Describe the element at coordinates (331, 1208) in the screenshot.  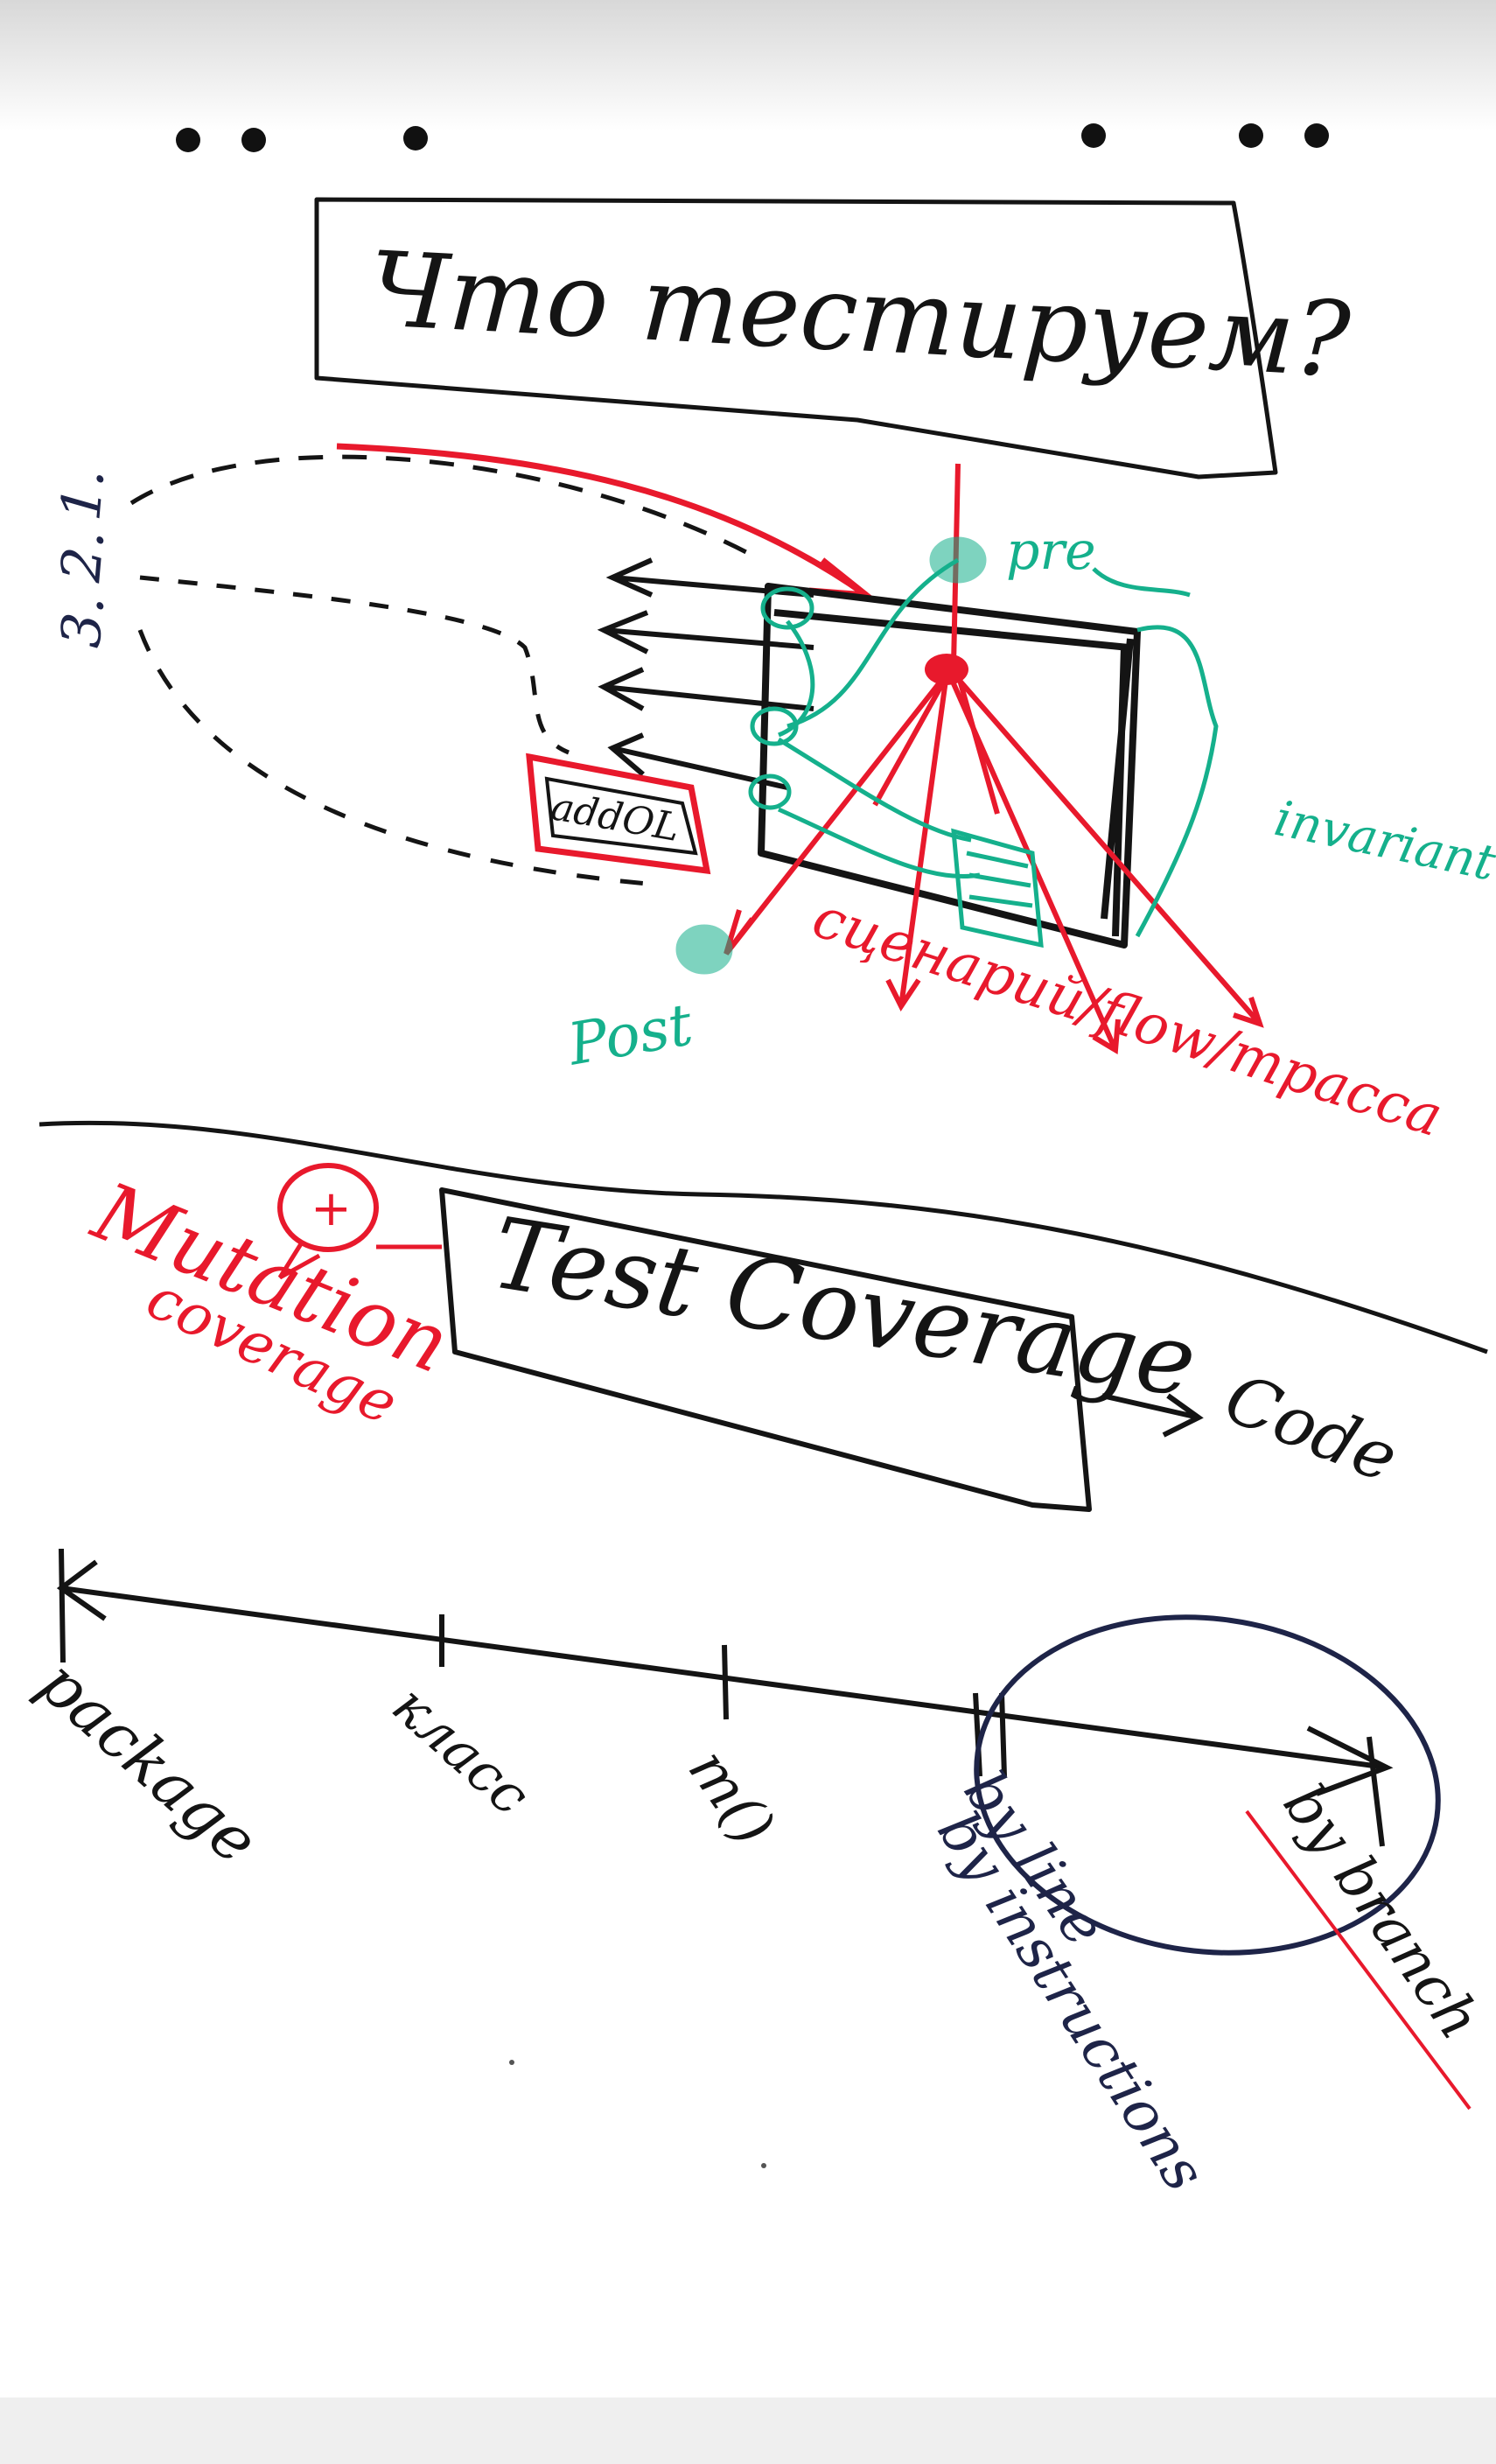
I see `plus-symbol: +` at that location.